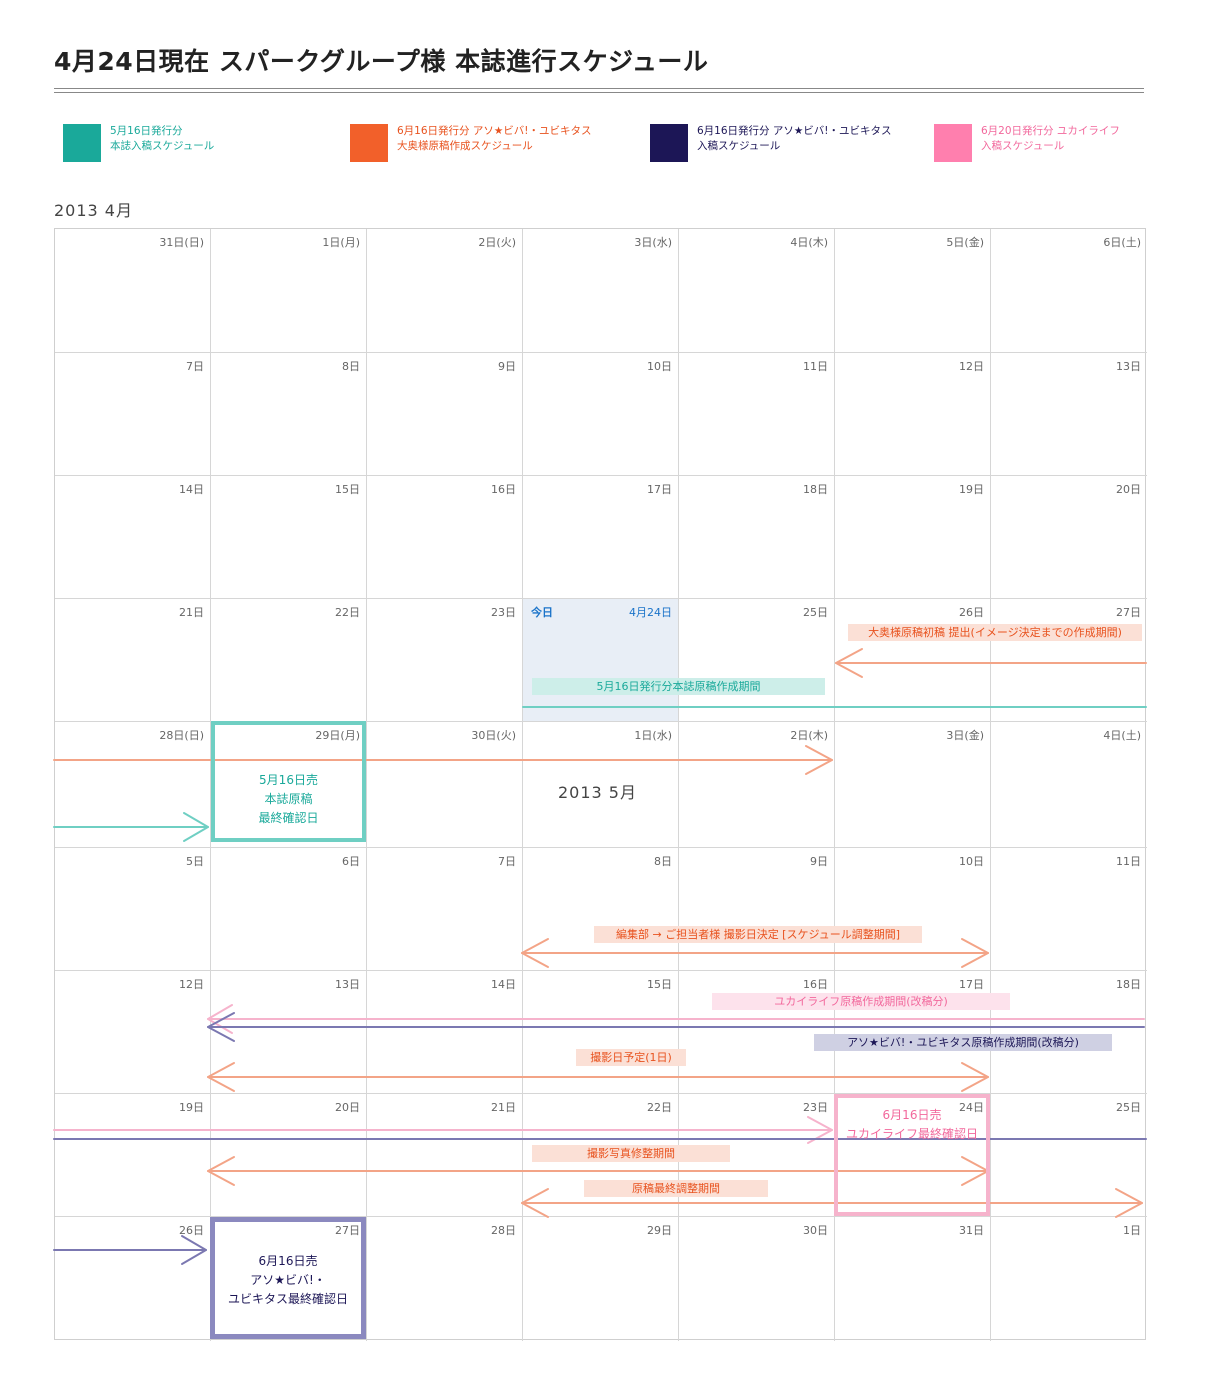 Image resolution: width=1206 pixels, height=1387 pixels. I want to click on day-number: 1日(月), so click(341, 242).